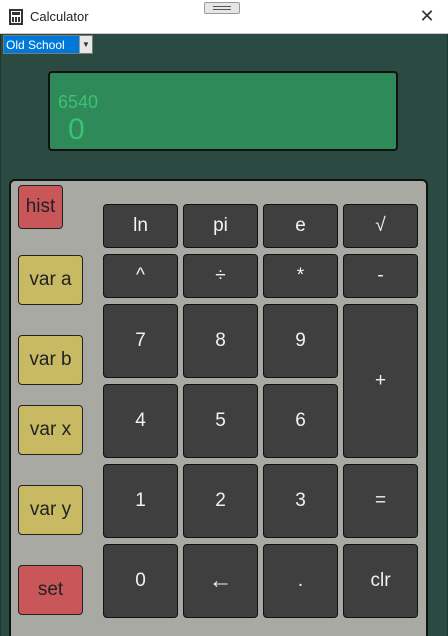 The image size is (448, 636). What do you see at coordinates (16, 17) in the screenshot?
I see `calculator-icon` at bounding box center [16, 17].